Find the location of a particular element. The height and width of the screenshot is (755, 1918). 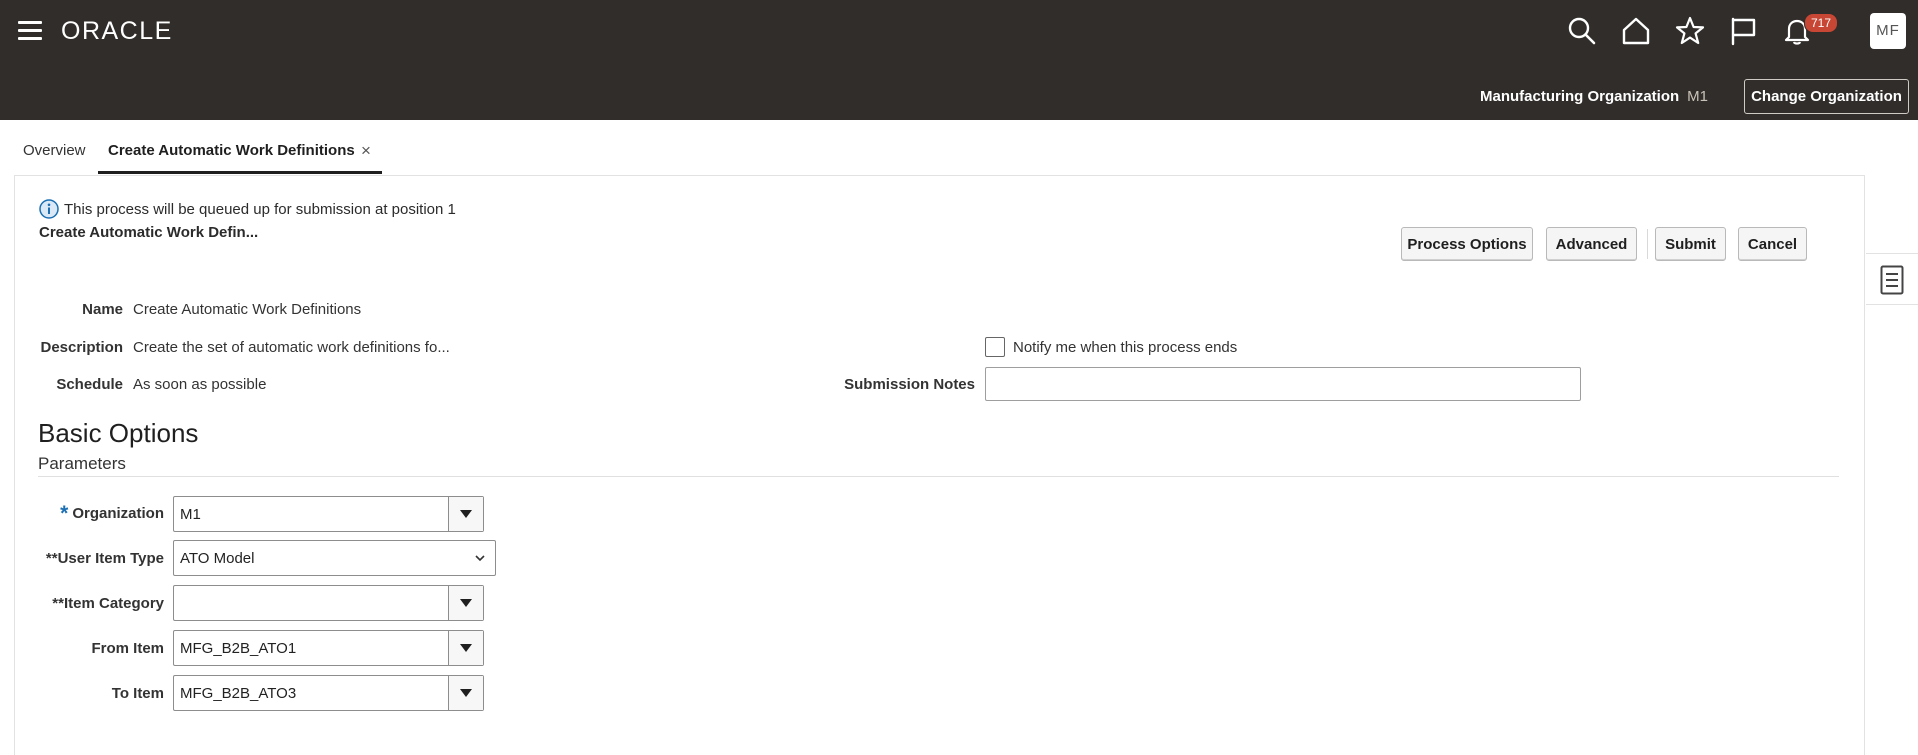

oracle-logo: ORACLE is located at coordinates (117, 31).